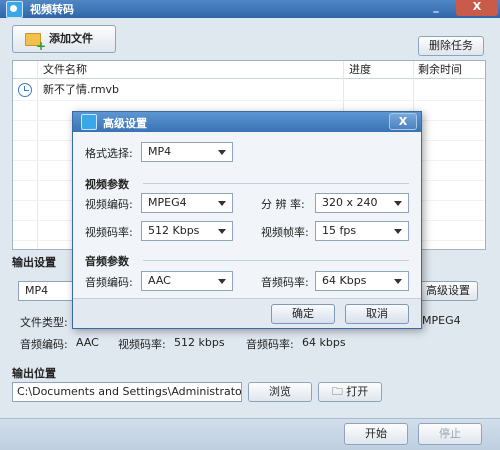 This screenshot has width=500, height=450. What do you see at coordinates (174, 230) in the screenshot?
I see `video-bitrate-value: 512 Kbps` at bounding box center [174, 230].